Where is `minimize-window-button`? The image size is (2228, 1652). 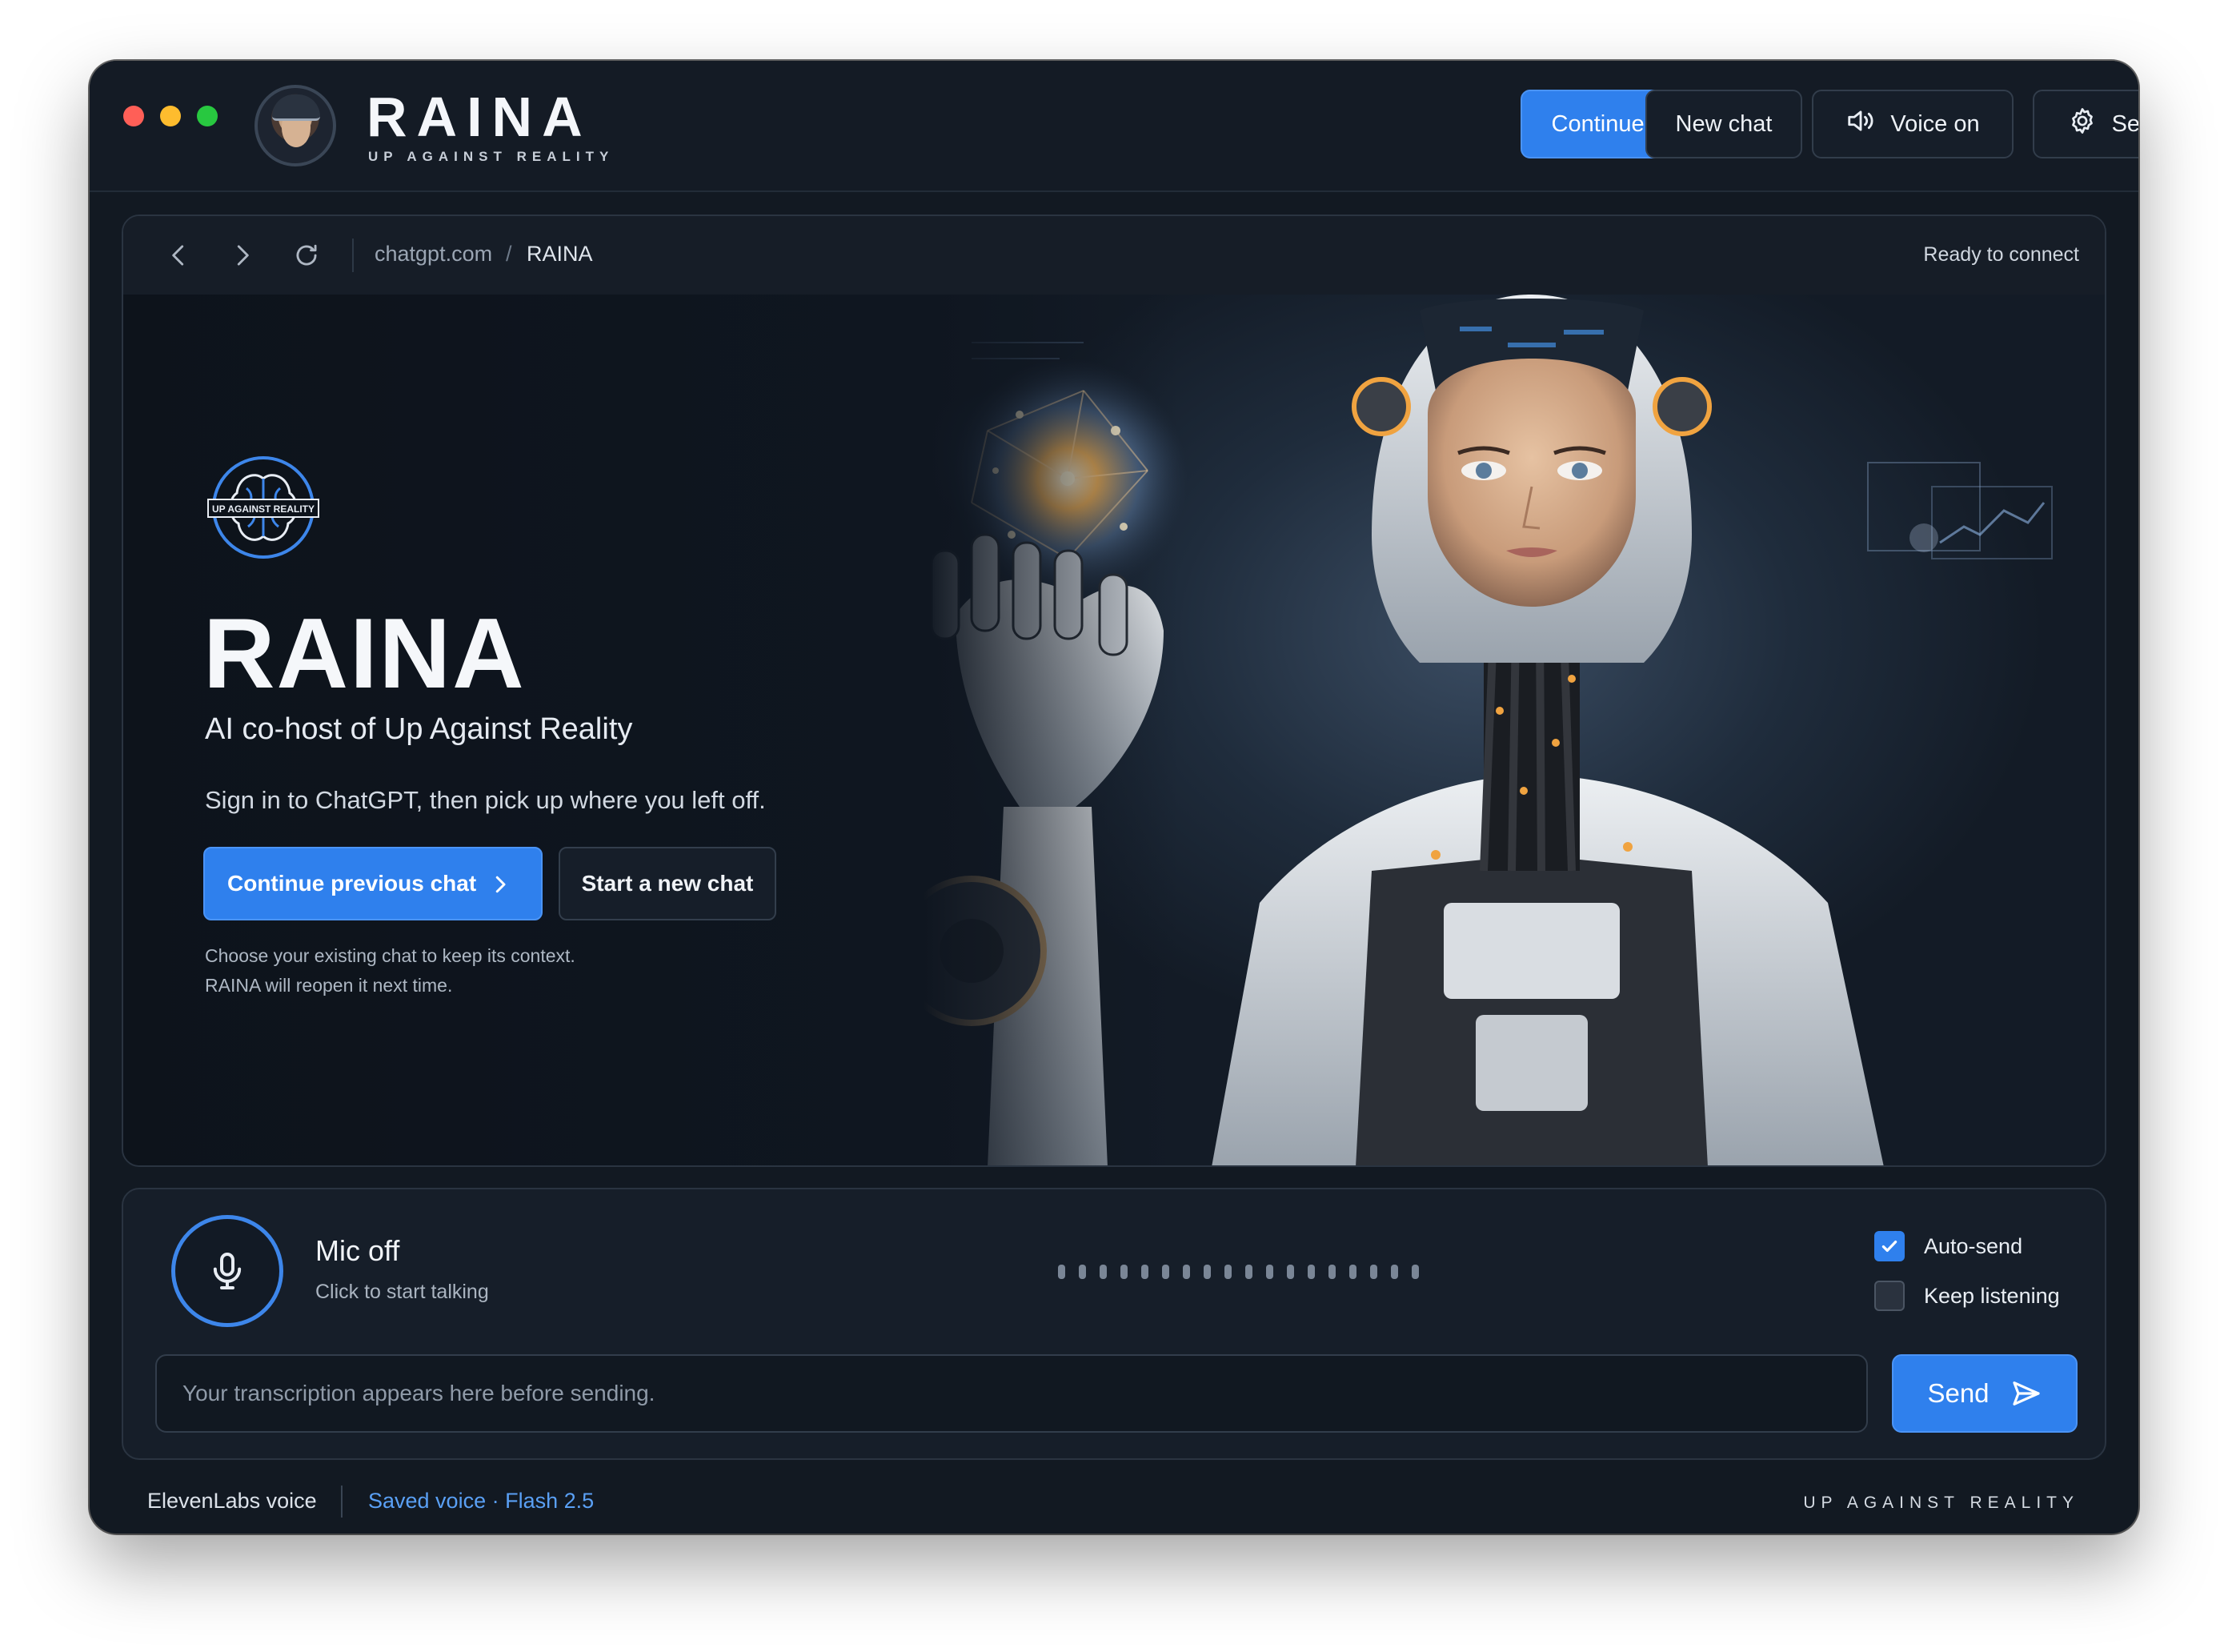
minimize-window-button is located at coordinates (171, 116).